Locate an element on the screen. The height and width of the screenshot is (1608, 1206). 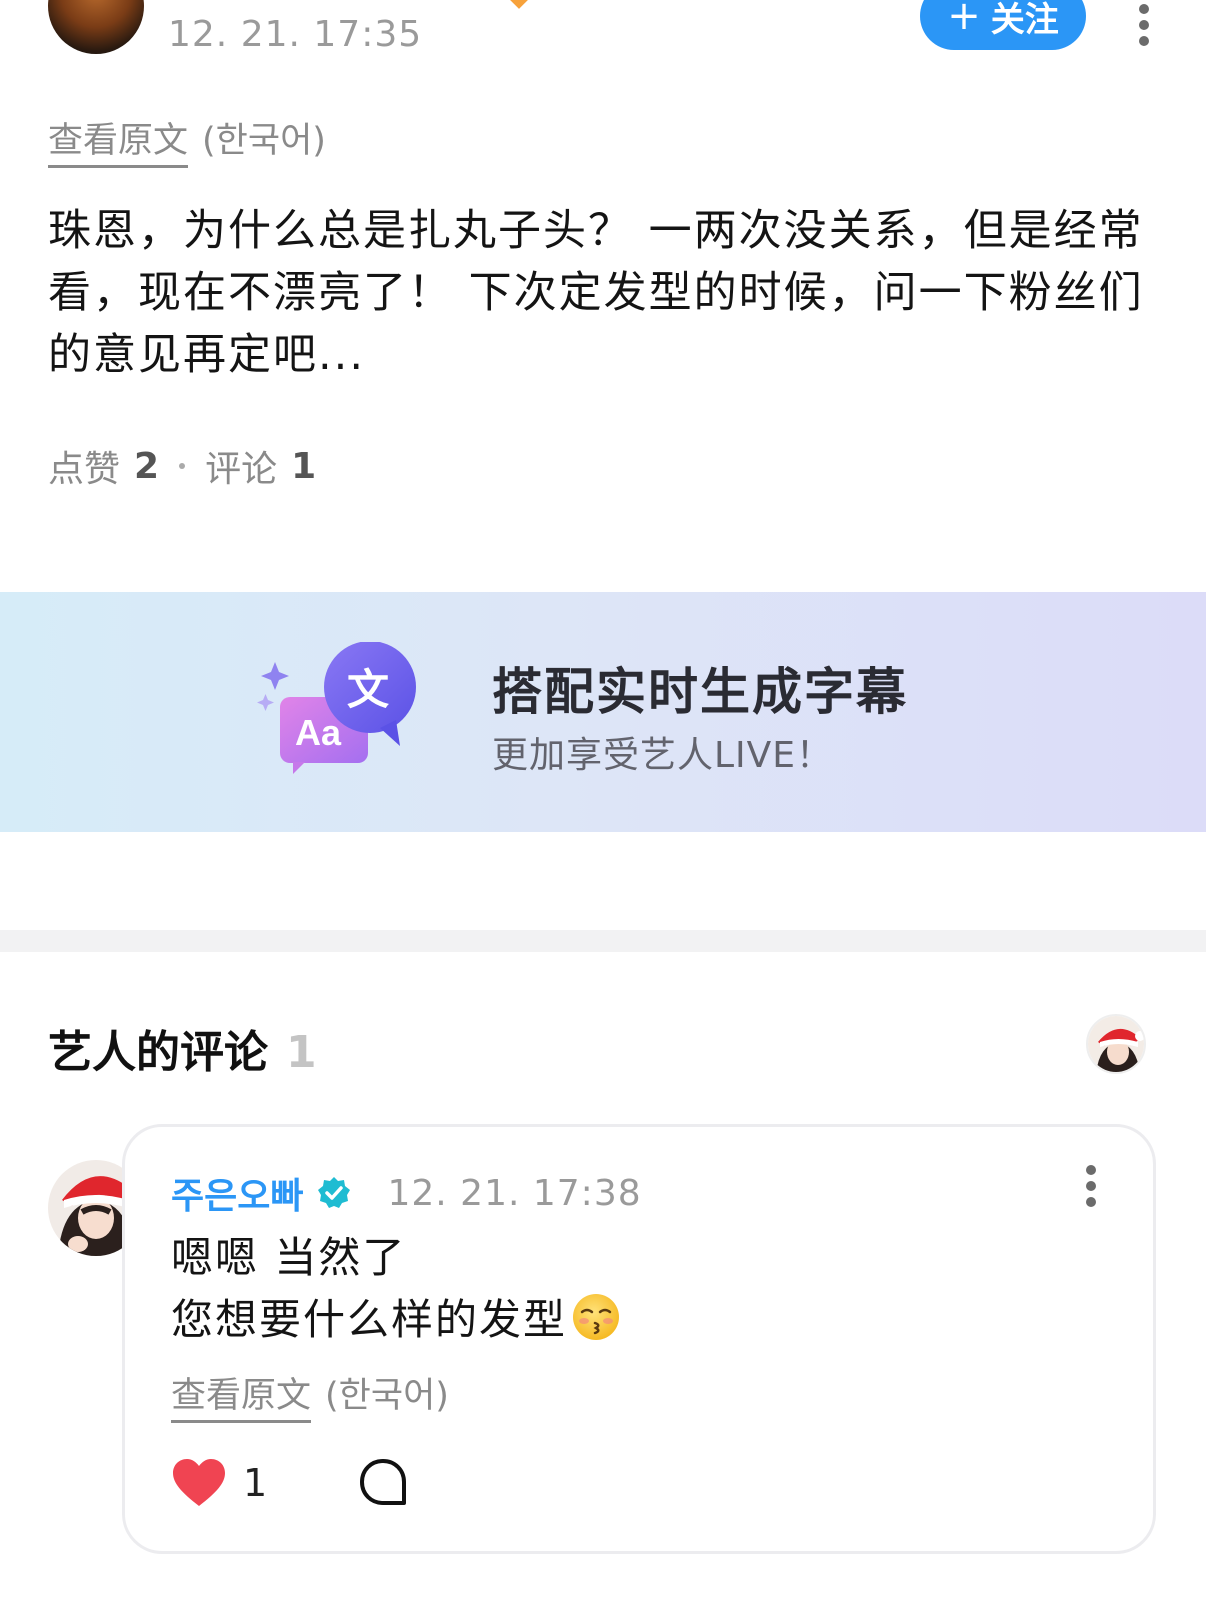
stats-separator-dot is located at coordinates (182, 466).